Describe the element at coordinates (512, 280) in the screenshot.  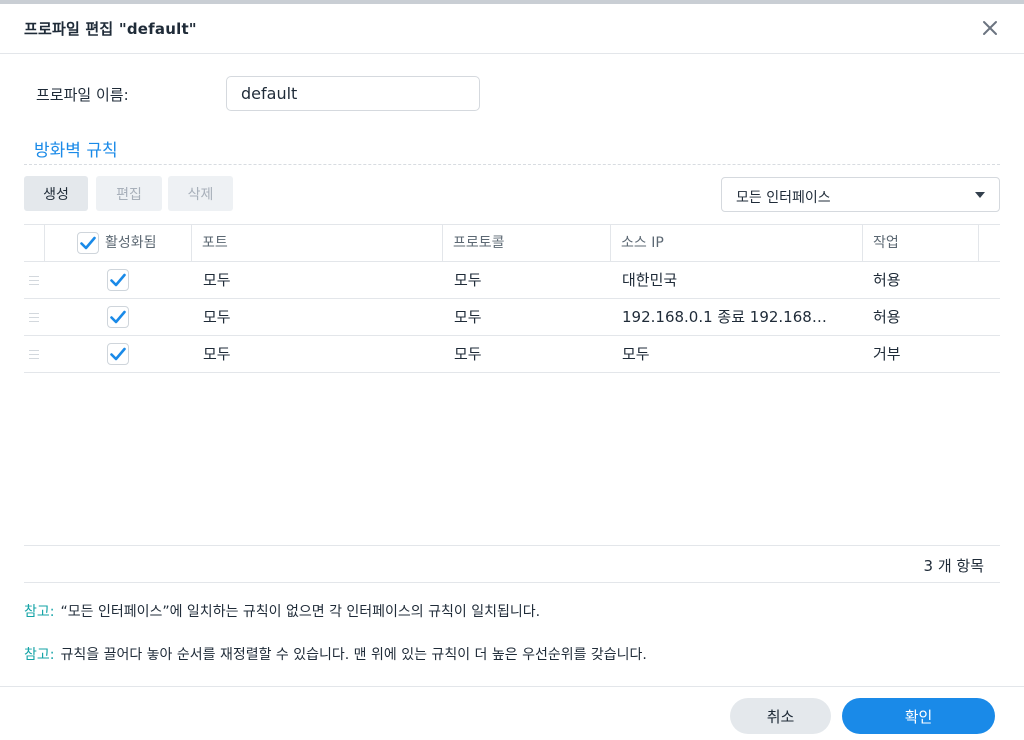
I see `table-row: 모두 모두 대한민국 허용` at that location.